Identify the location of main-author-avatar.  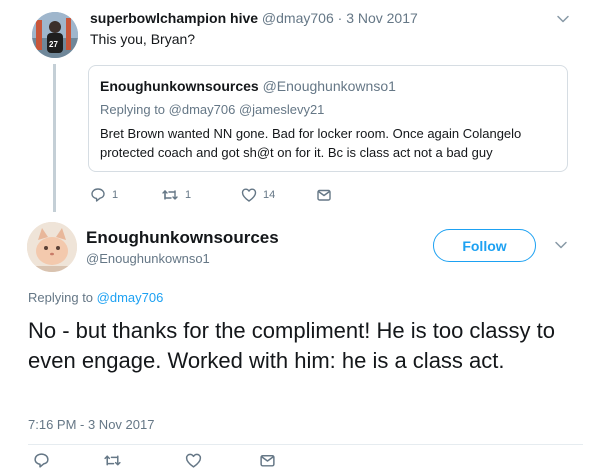
(52, 247).